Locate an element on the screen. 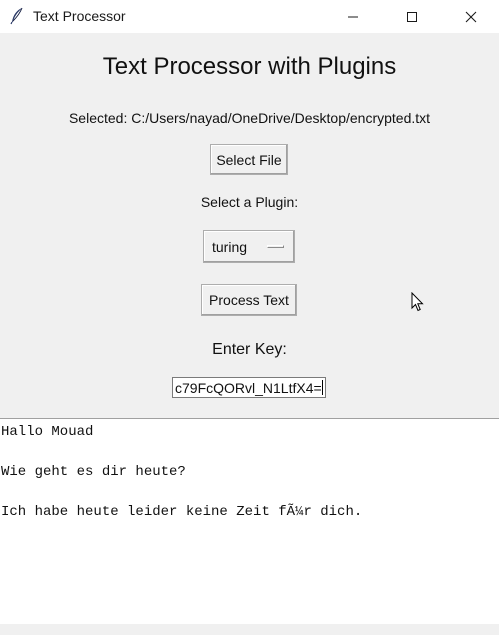 This screenshot has width=499, height=635. window-title: Text Processor is located at coordinates (79, 16).